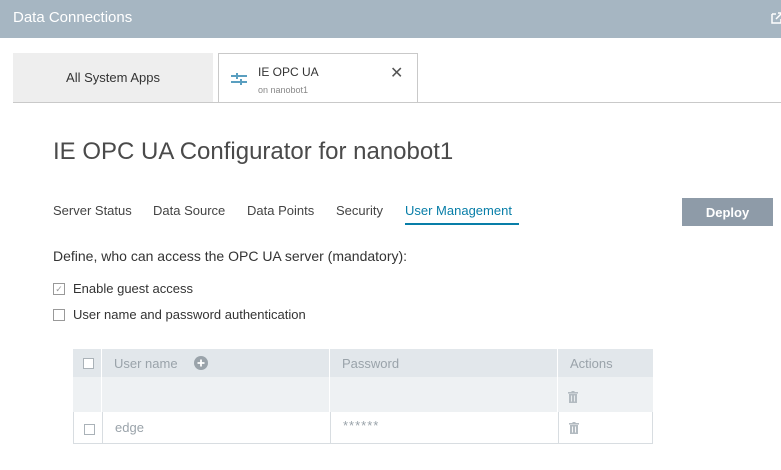 Image resolution: width=781 pixels, height=470 pixels. I want to click on opc-ua-app-icon, so click(239, 79).